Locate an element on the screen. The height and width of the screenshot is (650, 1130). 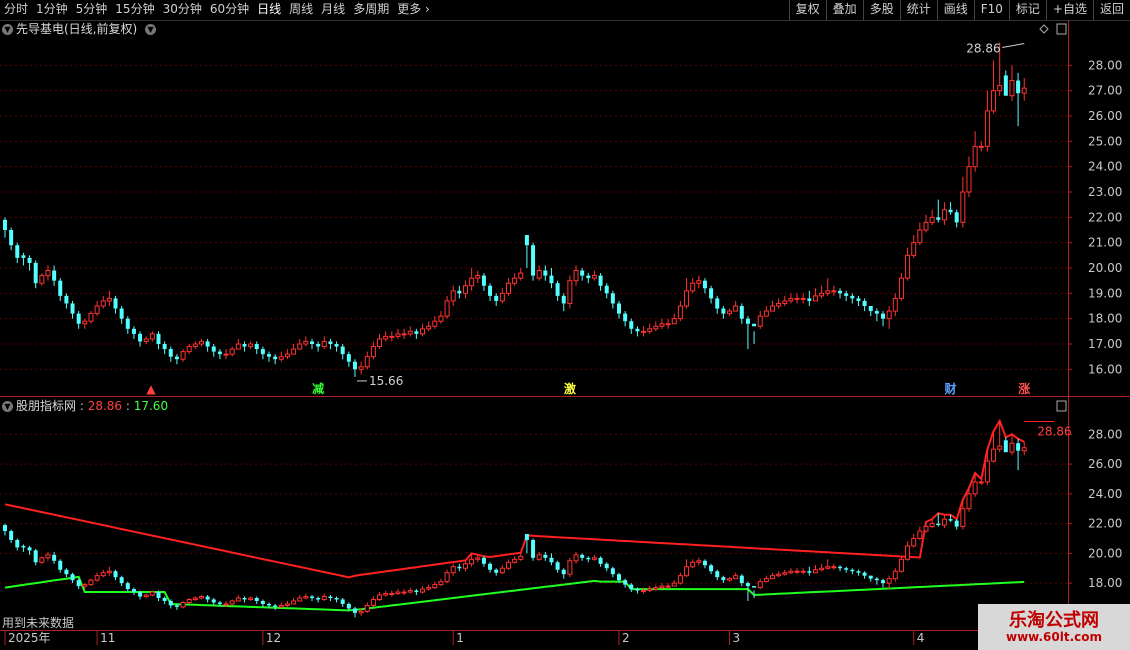
main-tick-label: 16.00 is located at coordinates (1105, 369).